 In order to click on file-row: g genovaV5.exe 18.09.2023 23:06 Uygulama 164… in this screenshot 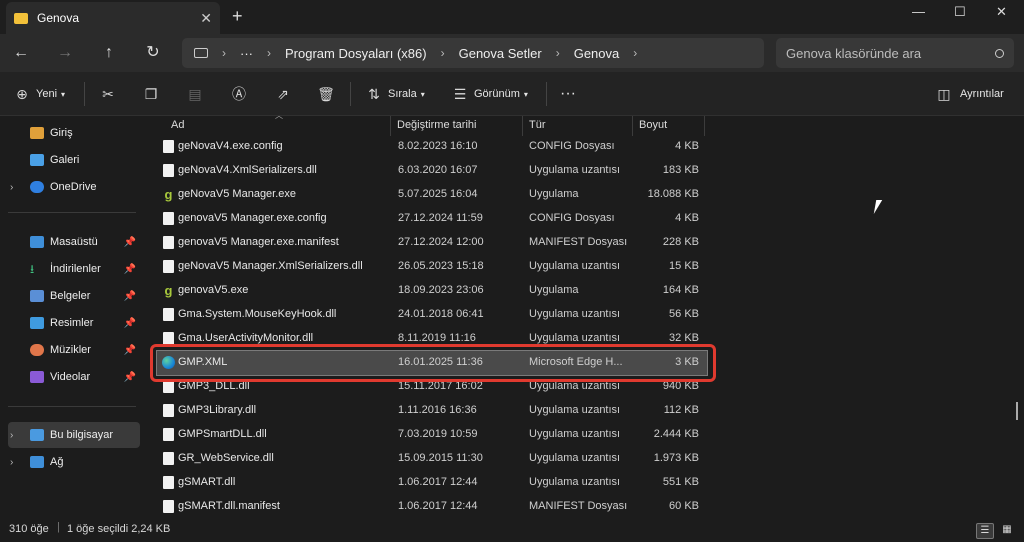, I will do `click(432, 291)`.